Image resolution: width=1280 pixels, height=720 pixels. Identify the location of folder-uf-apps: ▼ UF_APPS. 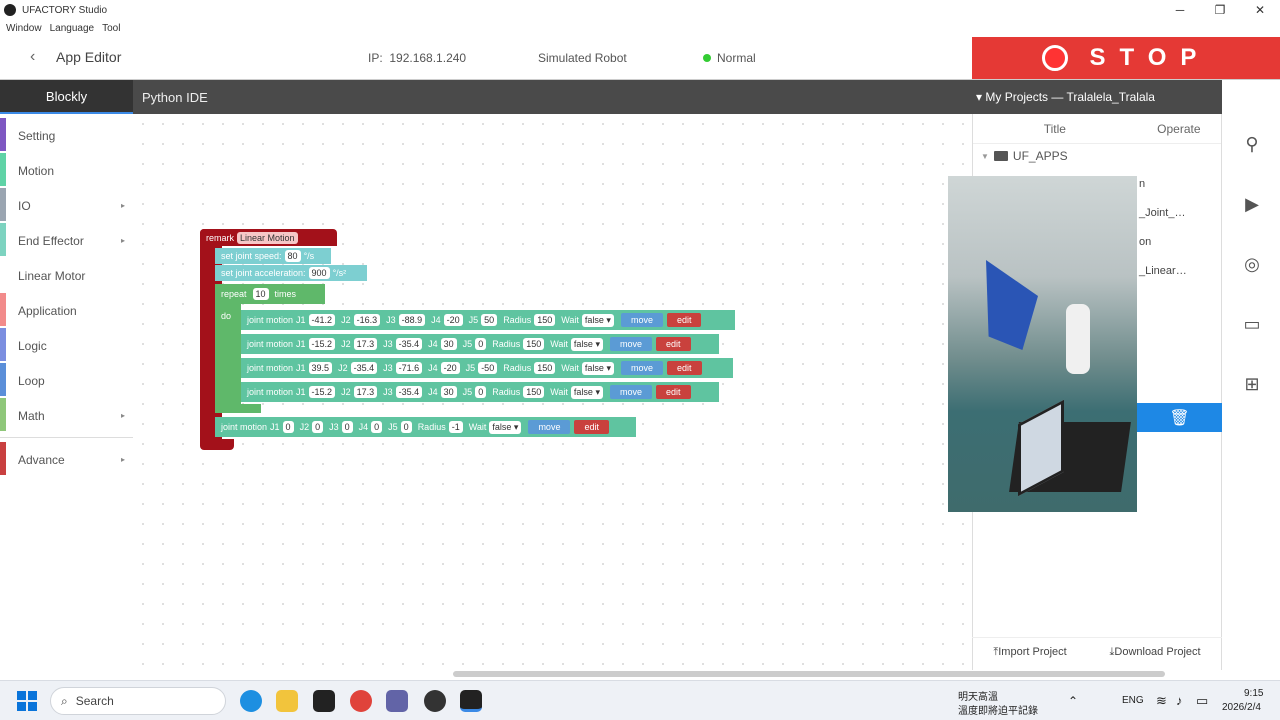
(1097, 156).